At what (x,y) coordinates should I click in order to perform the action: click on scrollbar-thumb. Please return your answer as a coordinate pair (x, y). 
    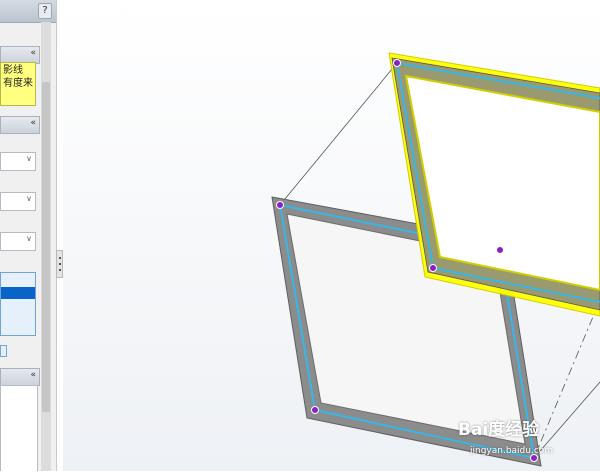
    Looking at the image, I should click on (46, 247).